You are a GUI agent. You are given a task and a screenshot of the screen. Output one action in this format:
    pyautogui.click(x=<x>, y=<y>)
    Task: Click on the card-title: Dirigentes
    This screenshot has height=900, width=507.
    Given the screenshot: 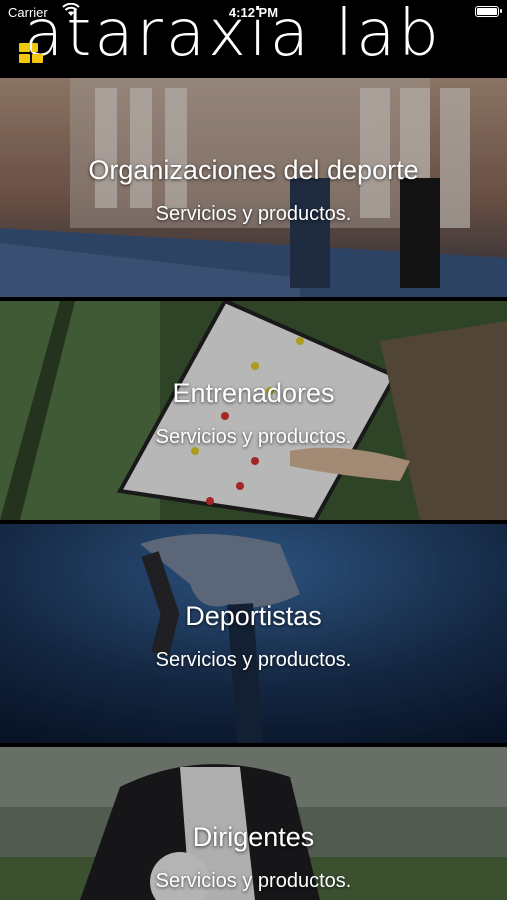 What is the action you would take?
    pyautogui.click(x=253, y=837)
    